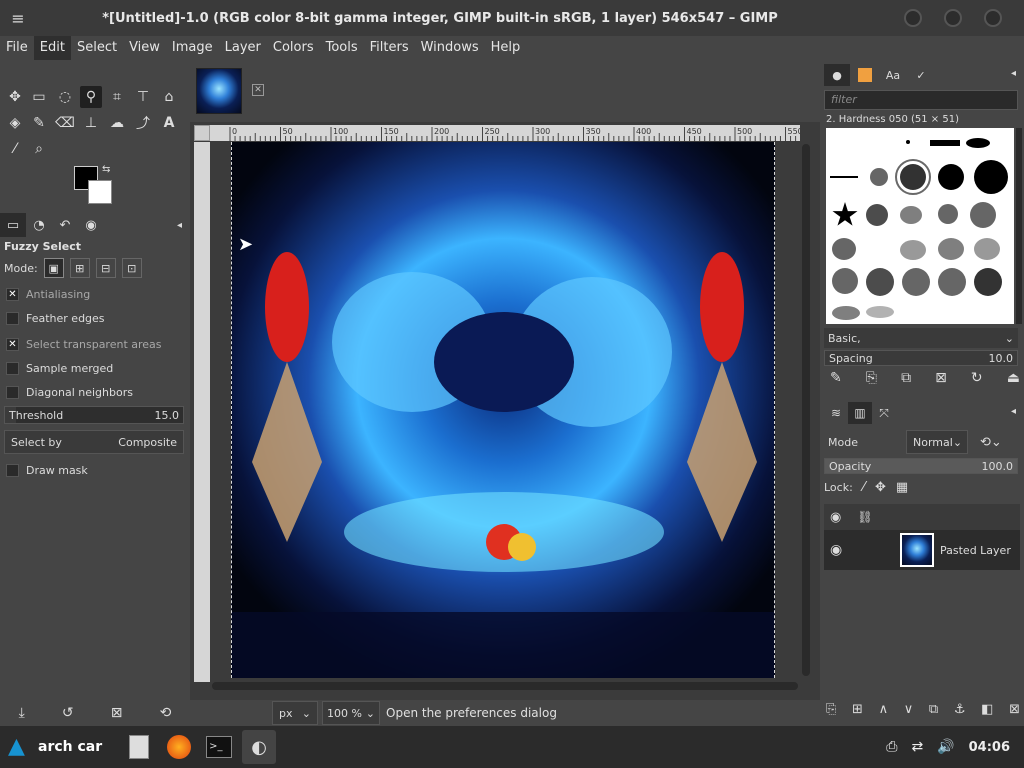 The width and height of the screenshot is (1024, 768). Describe the element at coordinates (987, 709) in the screenshot. I see `mask-layer-icon: ◧` at that location.